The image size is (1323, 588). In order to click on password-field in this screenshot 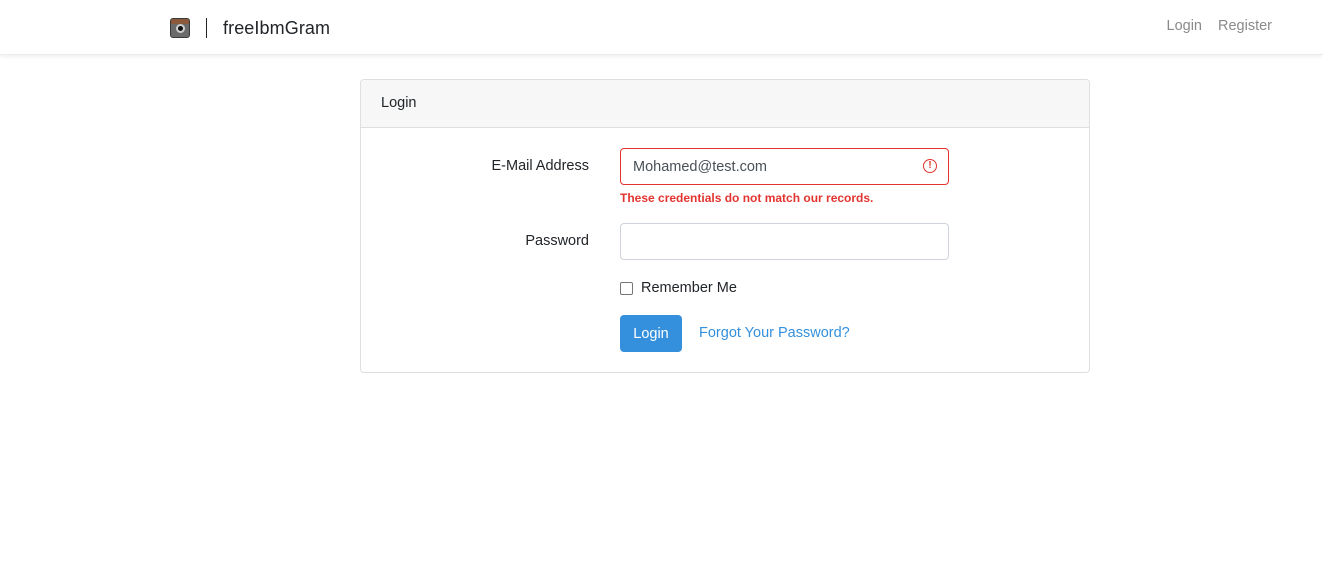, I will do `click(784, 241)`.